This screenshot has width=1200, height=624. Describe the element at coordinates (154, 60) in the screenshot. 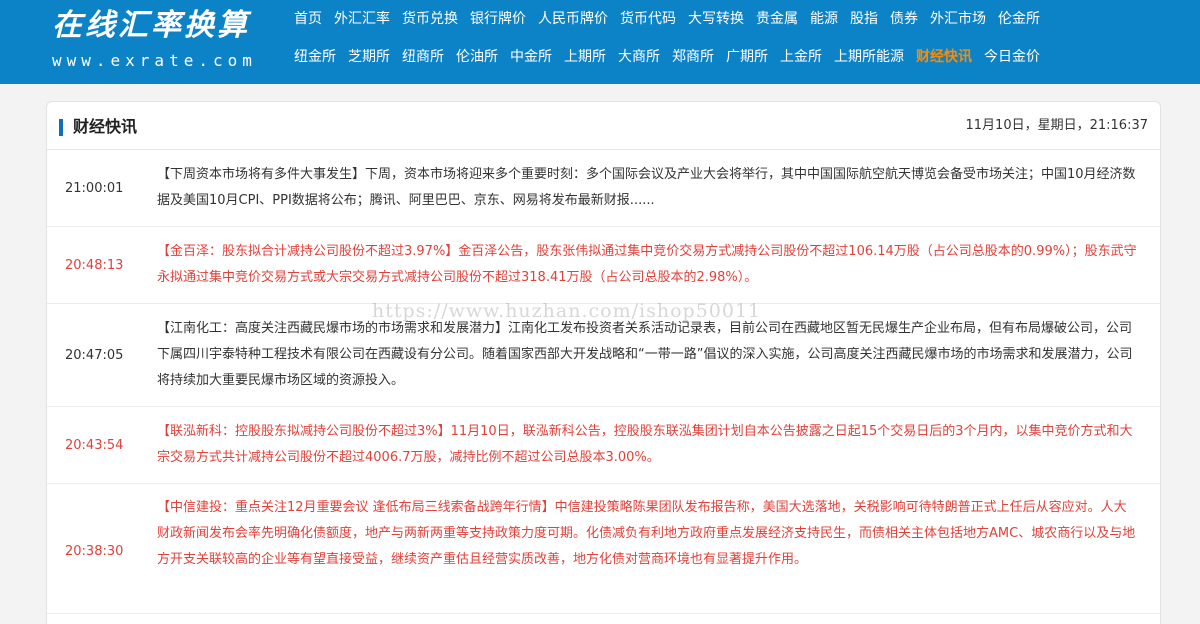

I see `logo-domain-text: www.exrate.com` at that location.